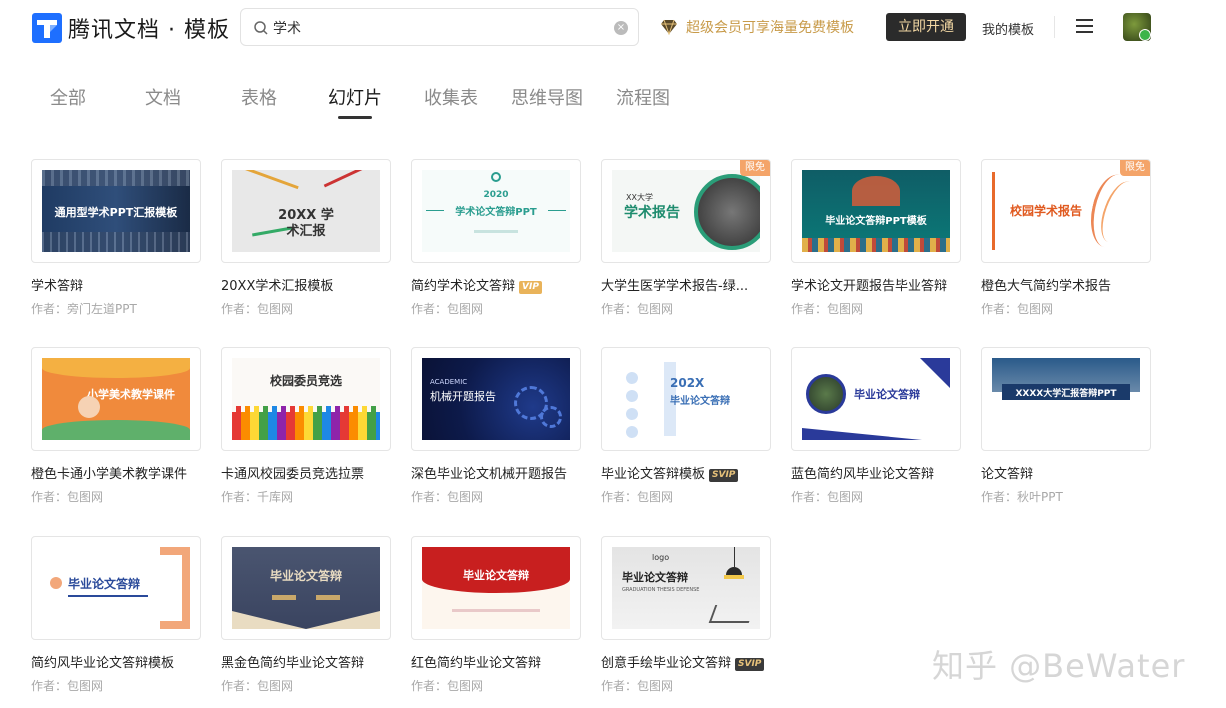  What do you see at coordinates (643, 97) in the screenshot?
I see `tab-flowchart: 流程图` at bounding box center [643, 97].